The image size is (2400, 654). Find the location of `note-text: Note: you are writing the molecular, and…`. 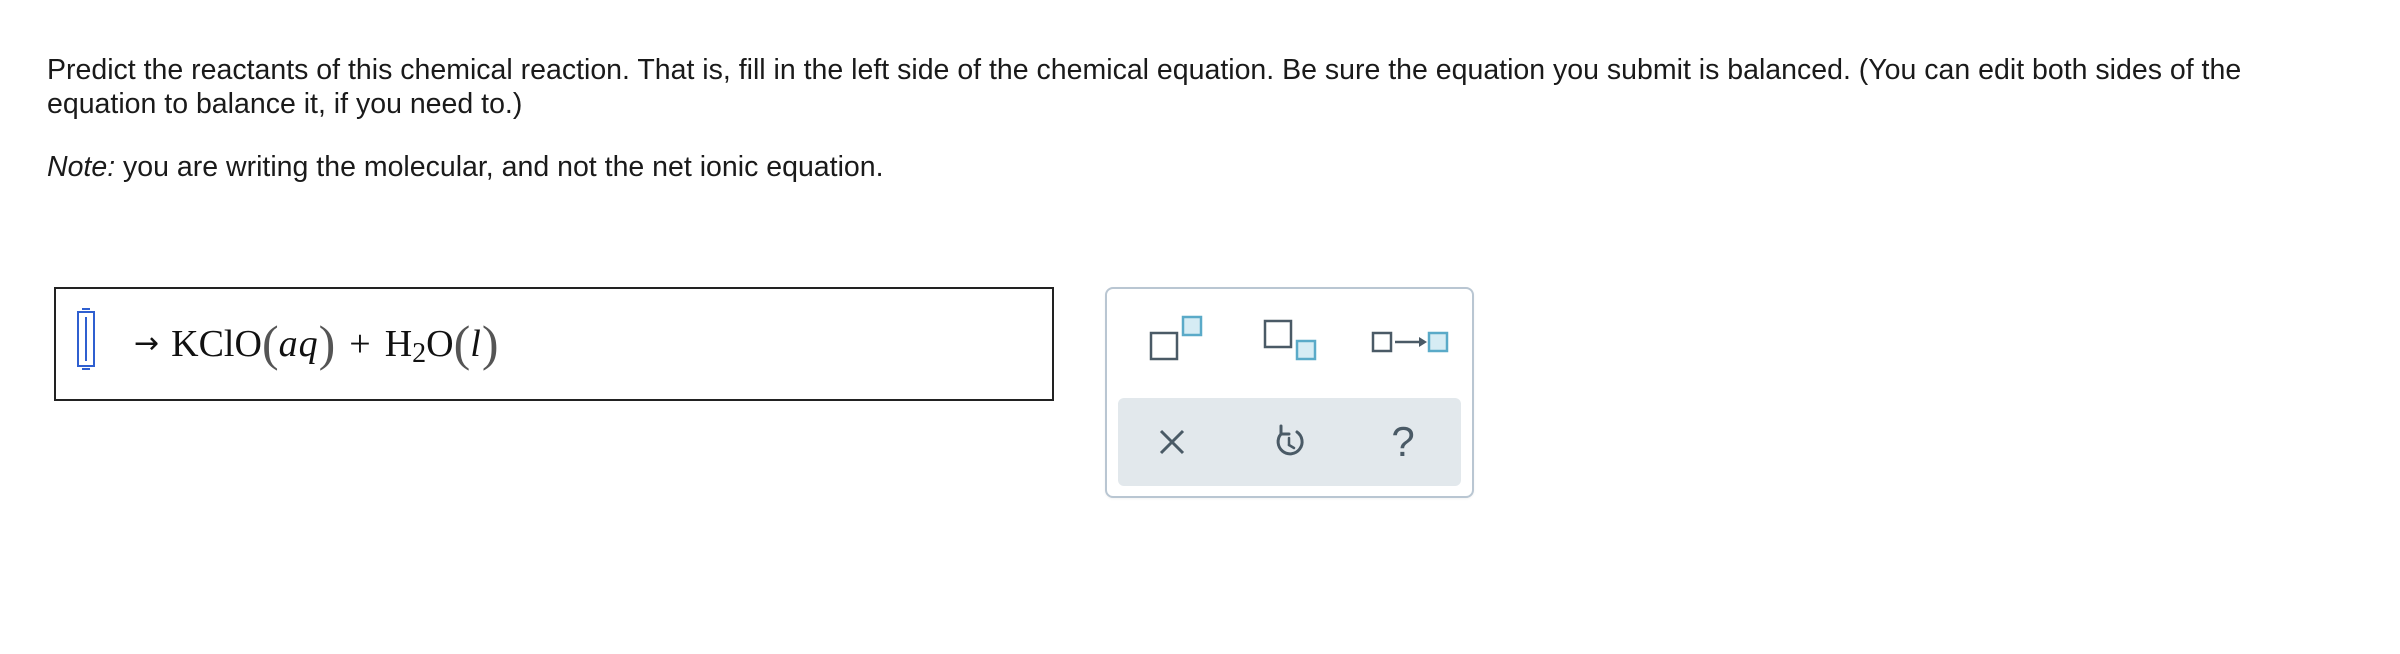

note-text: Note: you are writing the molecular, and… is located at coordinates (465, 167).